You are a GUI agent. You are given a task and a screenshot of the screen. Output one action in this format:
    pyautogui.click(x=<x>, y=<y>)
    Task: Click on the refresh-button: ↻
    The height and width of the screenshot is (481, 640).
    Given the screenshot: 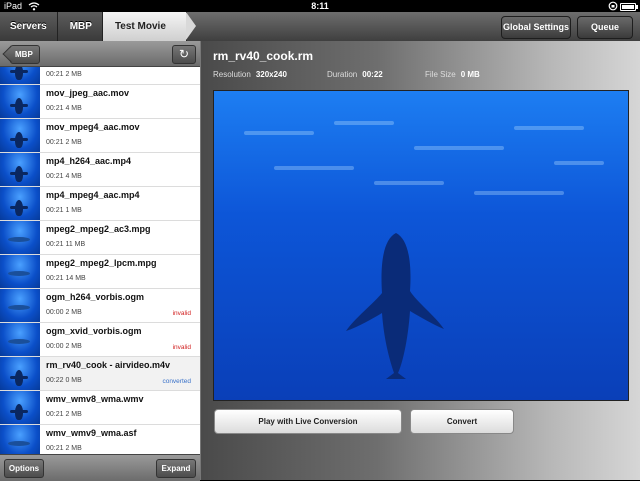 What is the action you would take?
    pyautogui.click(x=184, y=54)
    